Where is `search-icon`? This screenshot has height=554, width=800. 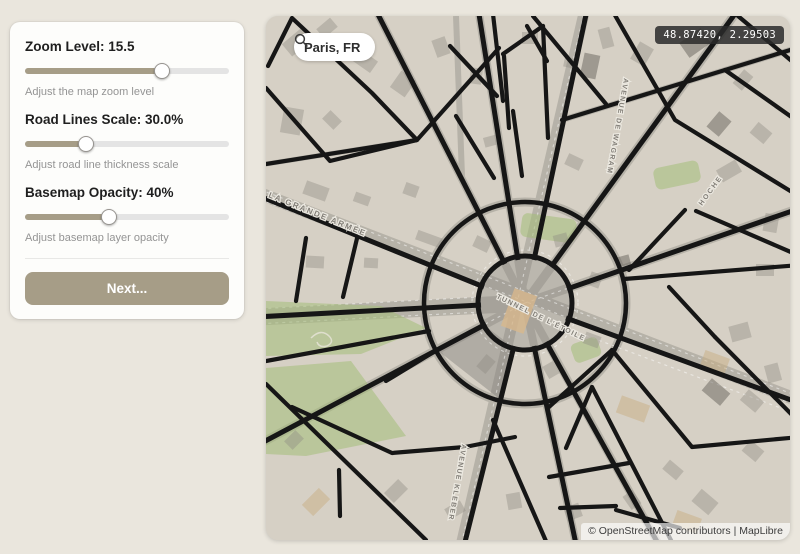
search-icon is located at coordinates (301, 40).